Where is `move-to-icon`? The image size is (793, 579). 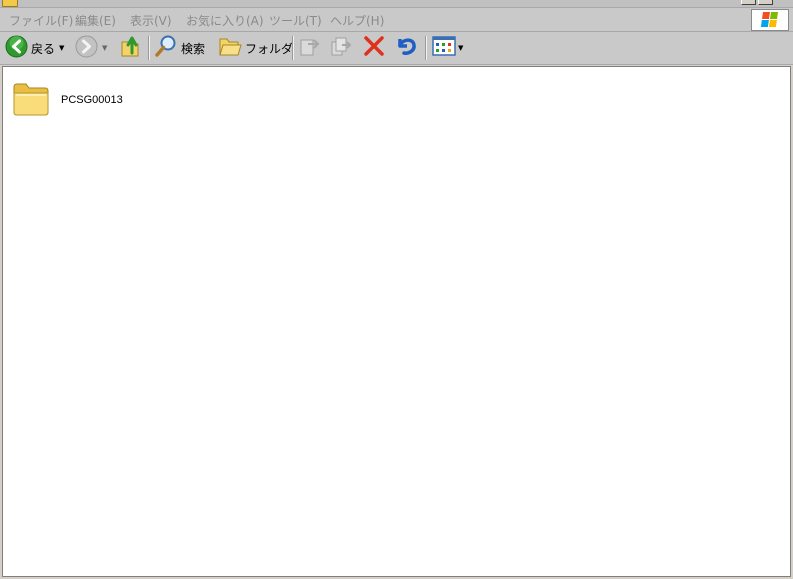
move-to-icon is located at coordinates (310, 48).